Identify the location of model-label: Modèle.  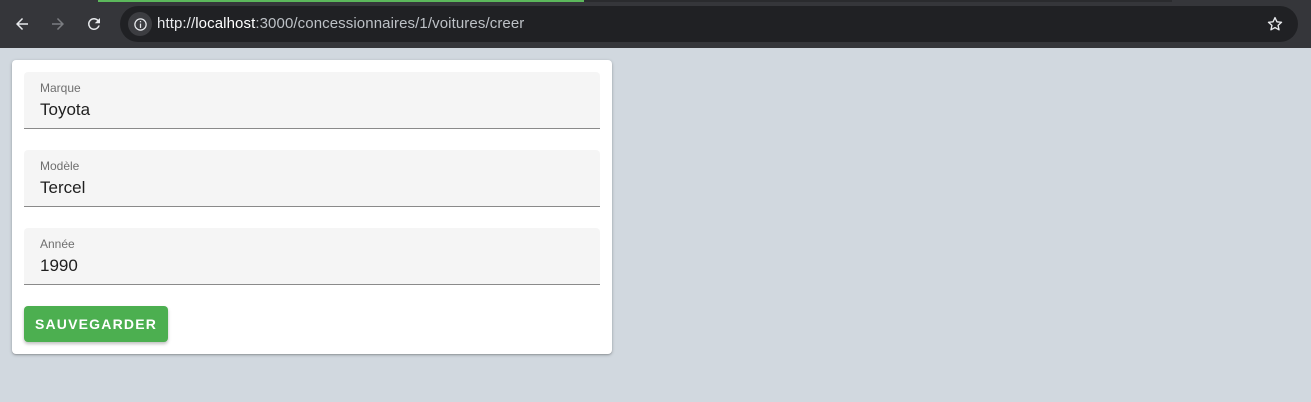
(60, 166).